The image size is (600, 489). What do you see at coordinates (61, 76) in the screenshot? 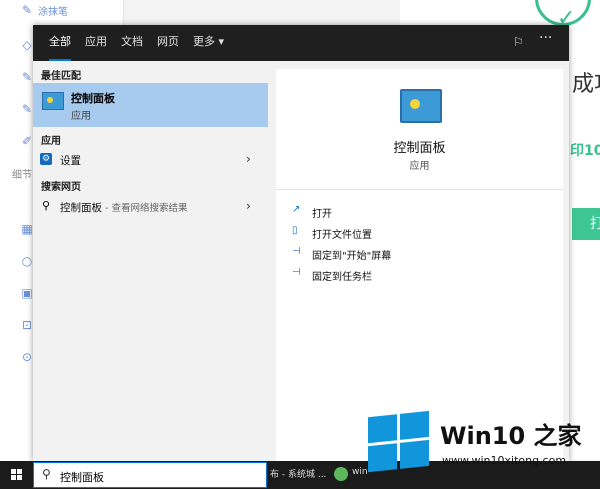
I see `best-match-header: 最佳匹配` at bounding box center [61, 76].